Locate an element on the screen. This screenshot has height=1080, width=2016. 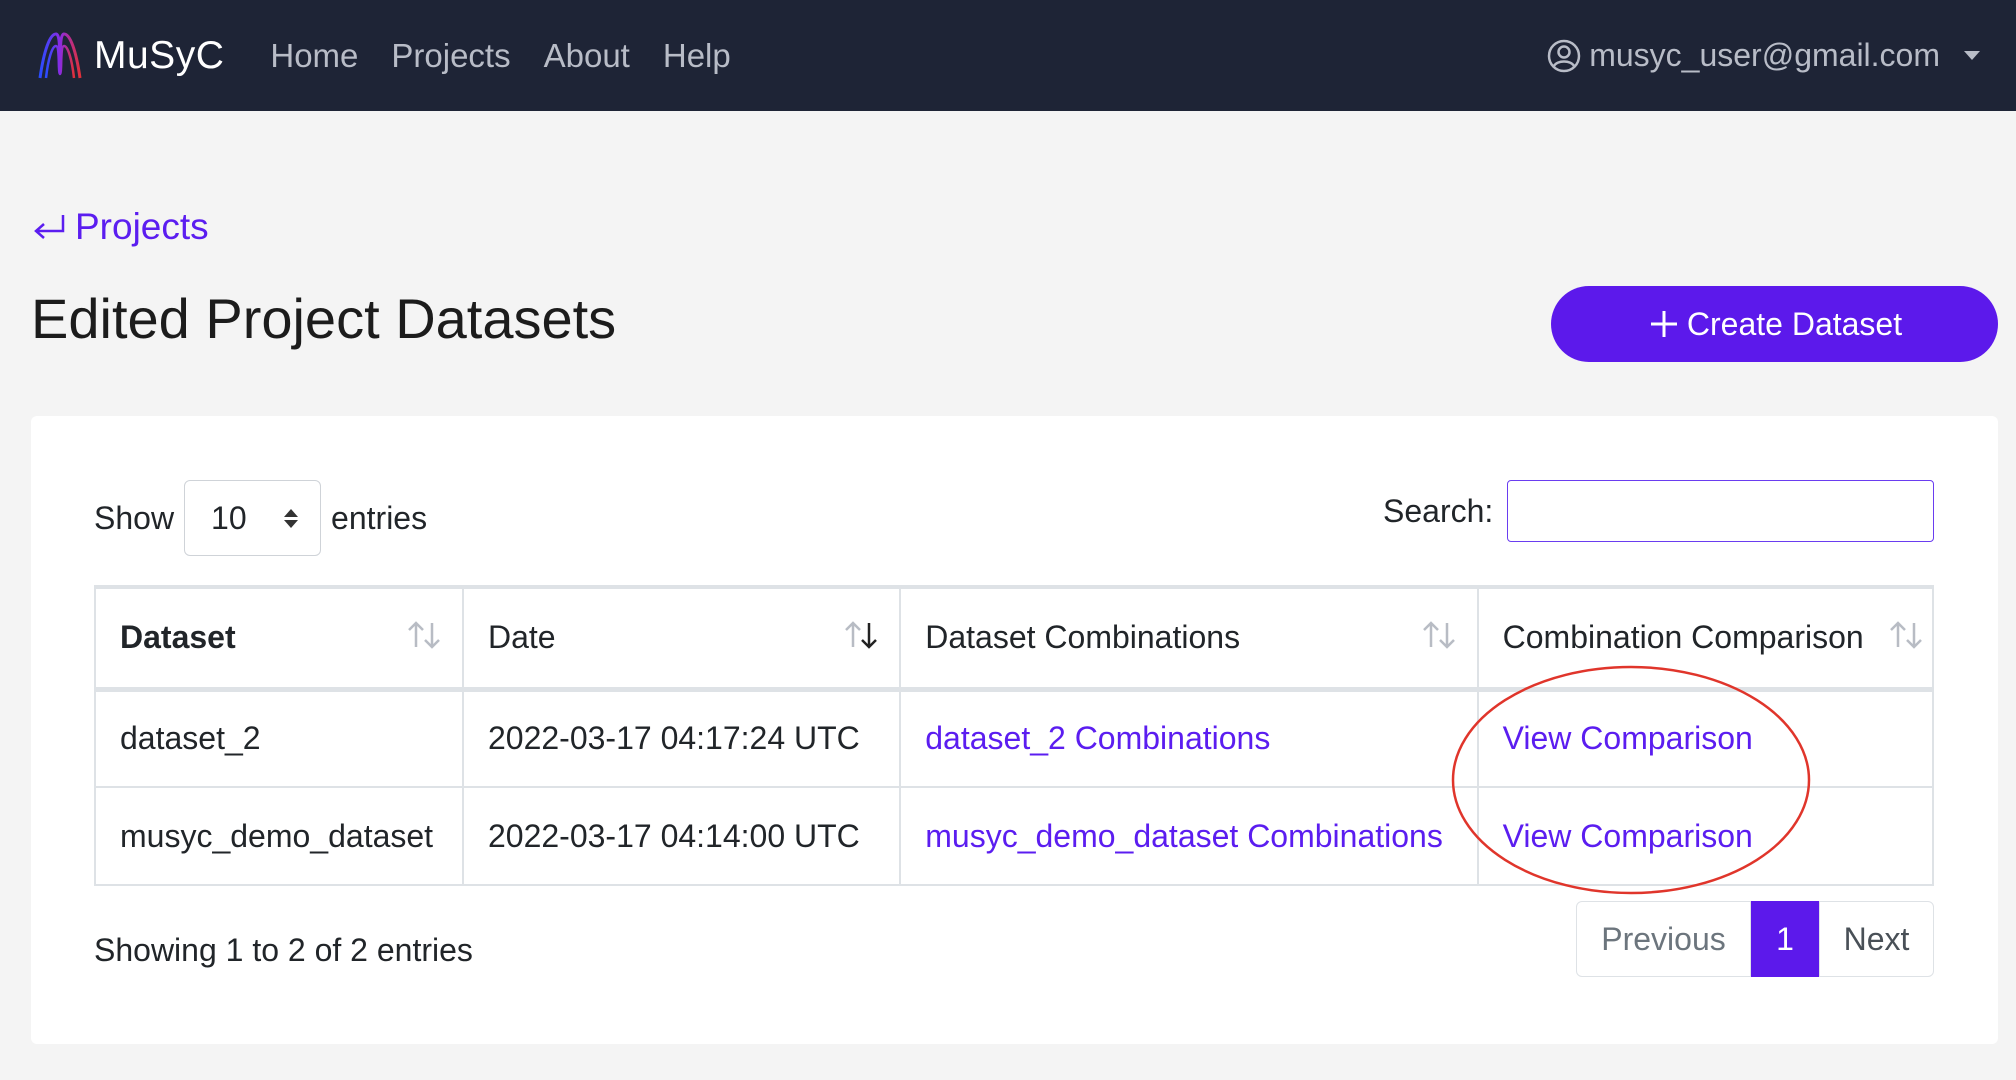
create-dataset-label: Create Dataset is located at coordinates (1794, 323).